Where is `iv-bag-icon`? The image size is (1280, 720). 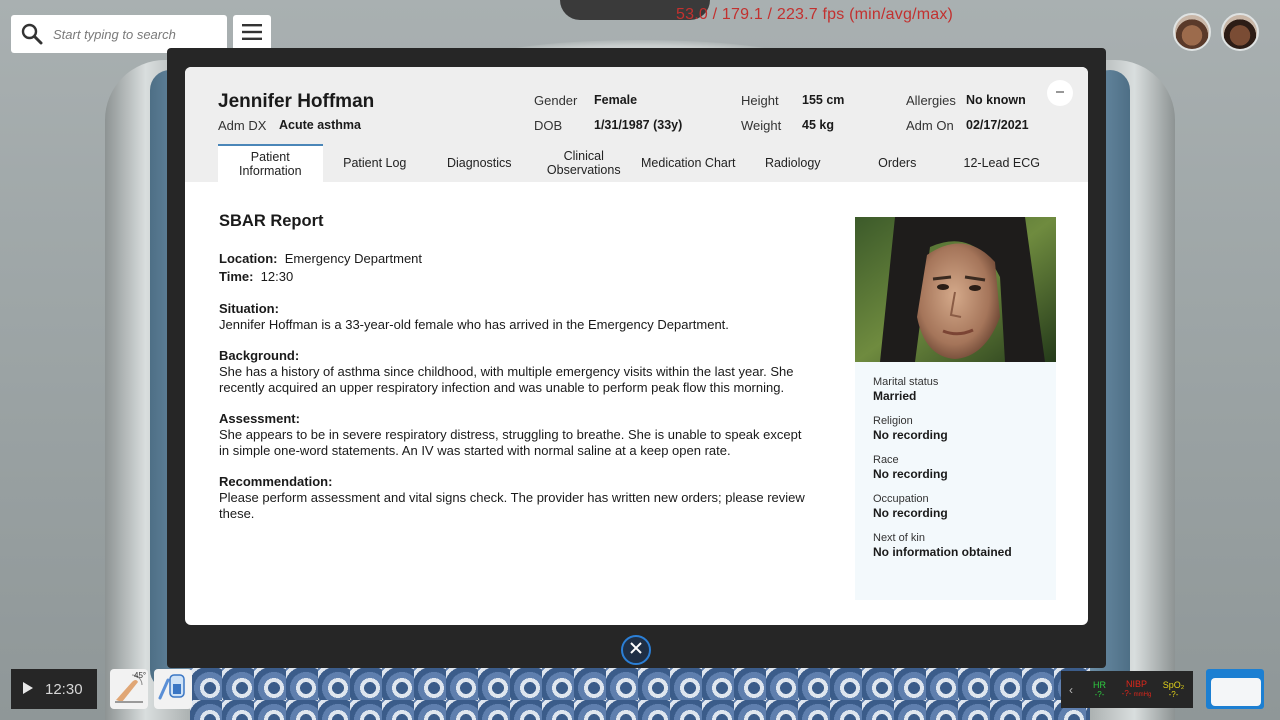 iv-bag-icon is located at coordinates (173, 689).